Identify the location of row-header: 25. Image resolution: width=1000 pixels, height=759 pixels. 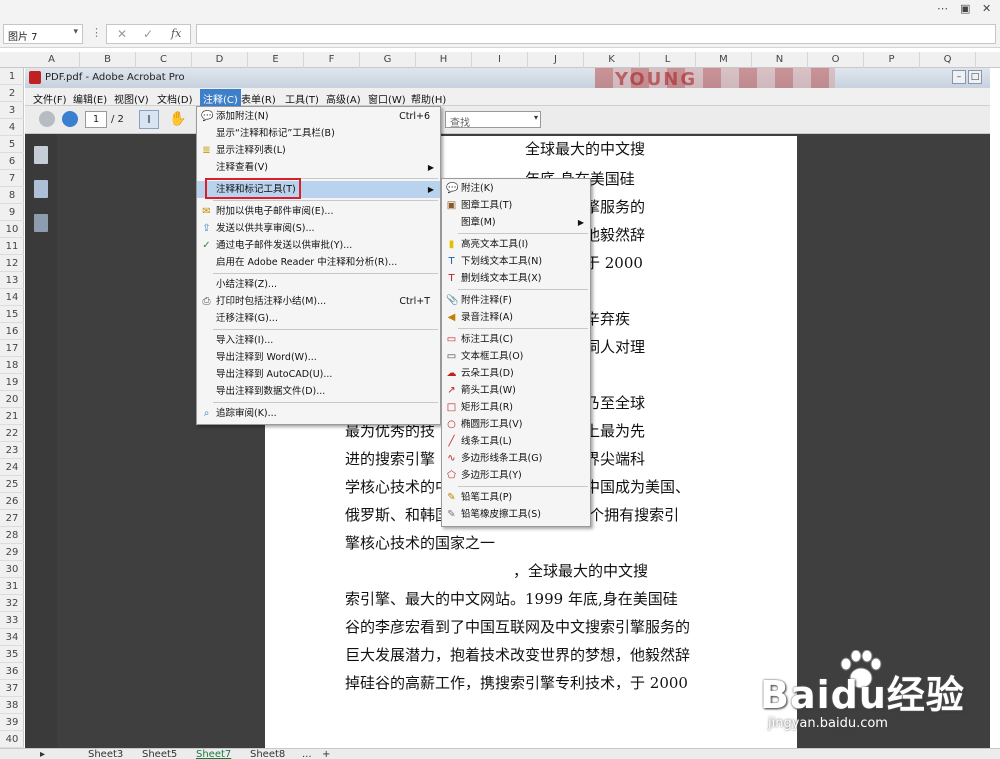
(12, 484).